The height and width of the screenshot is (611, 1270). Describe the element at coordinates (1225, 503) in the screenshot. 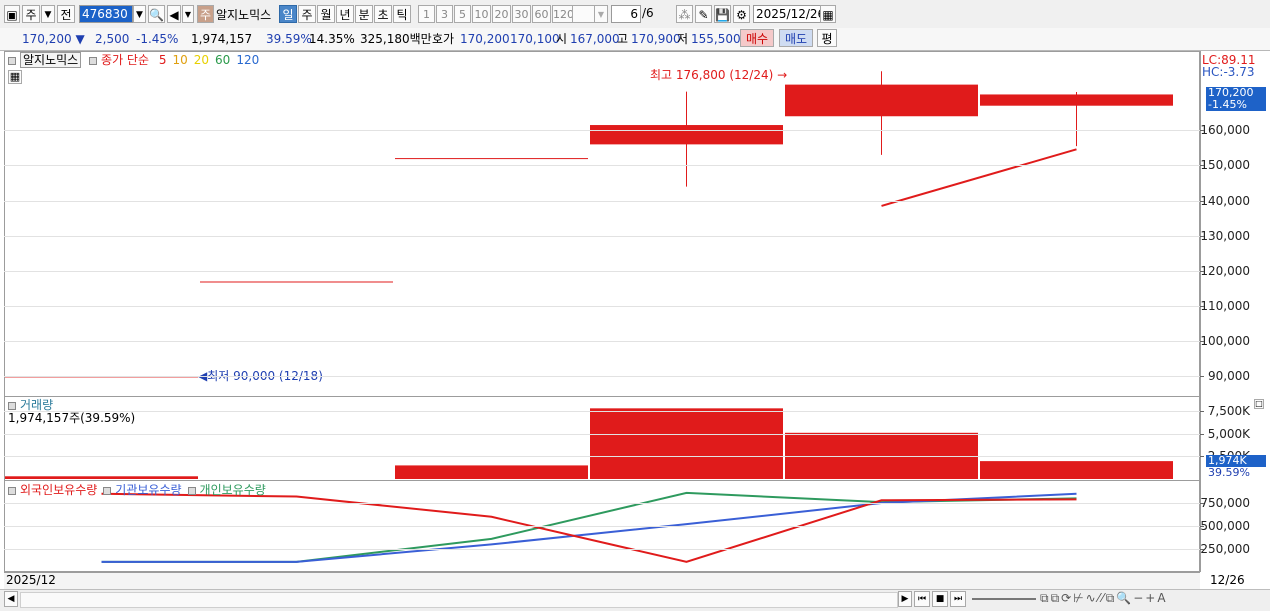

I see `holdings-tick-label: 750,000` at that location.